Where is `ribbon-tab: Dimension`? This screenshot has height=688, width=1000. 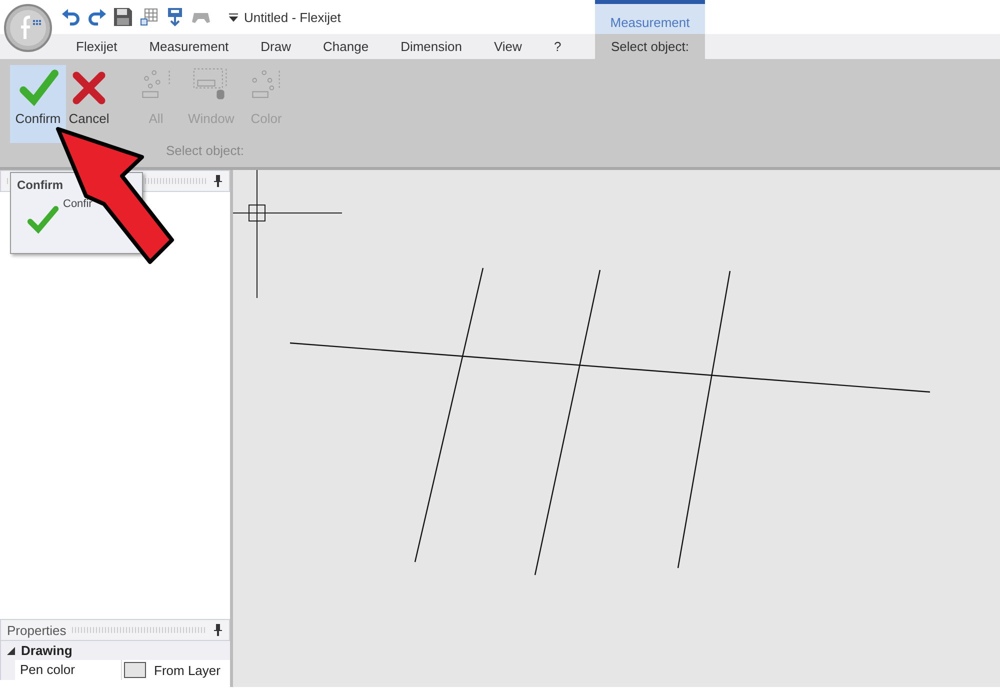
ribbon-tab: Dimension is located at coordinates (431, 46).